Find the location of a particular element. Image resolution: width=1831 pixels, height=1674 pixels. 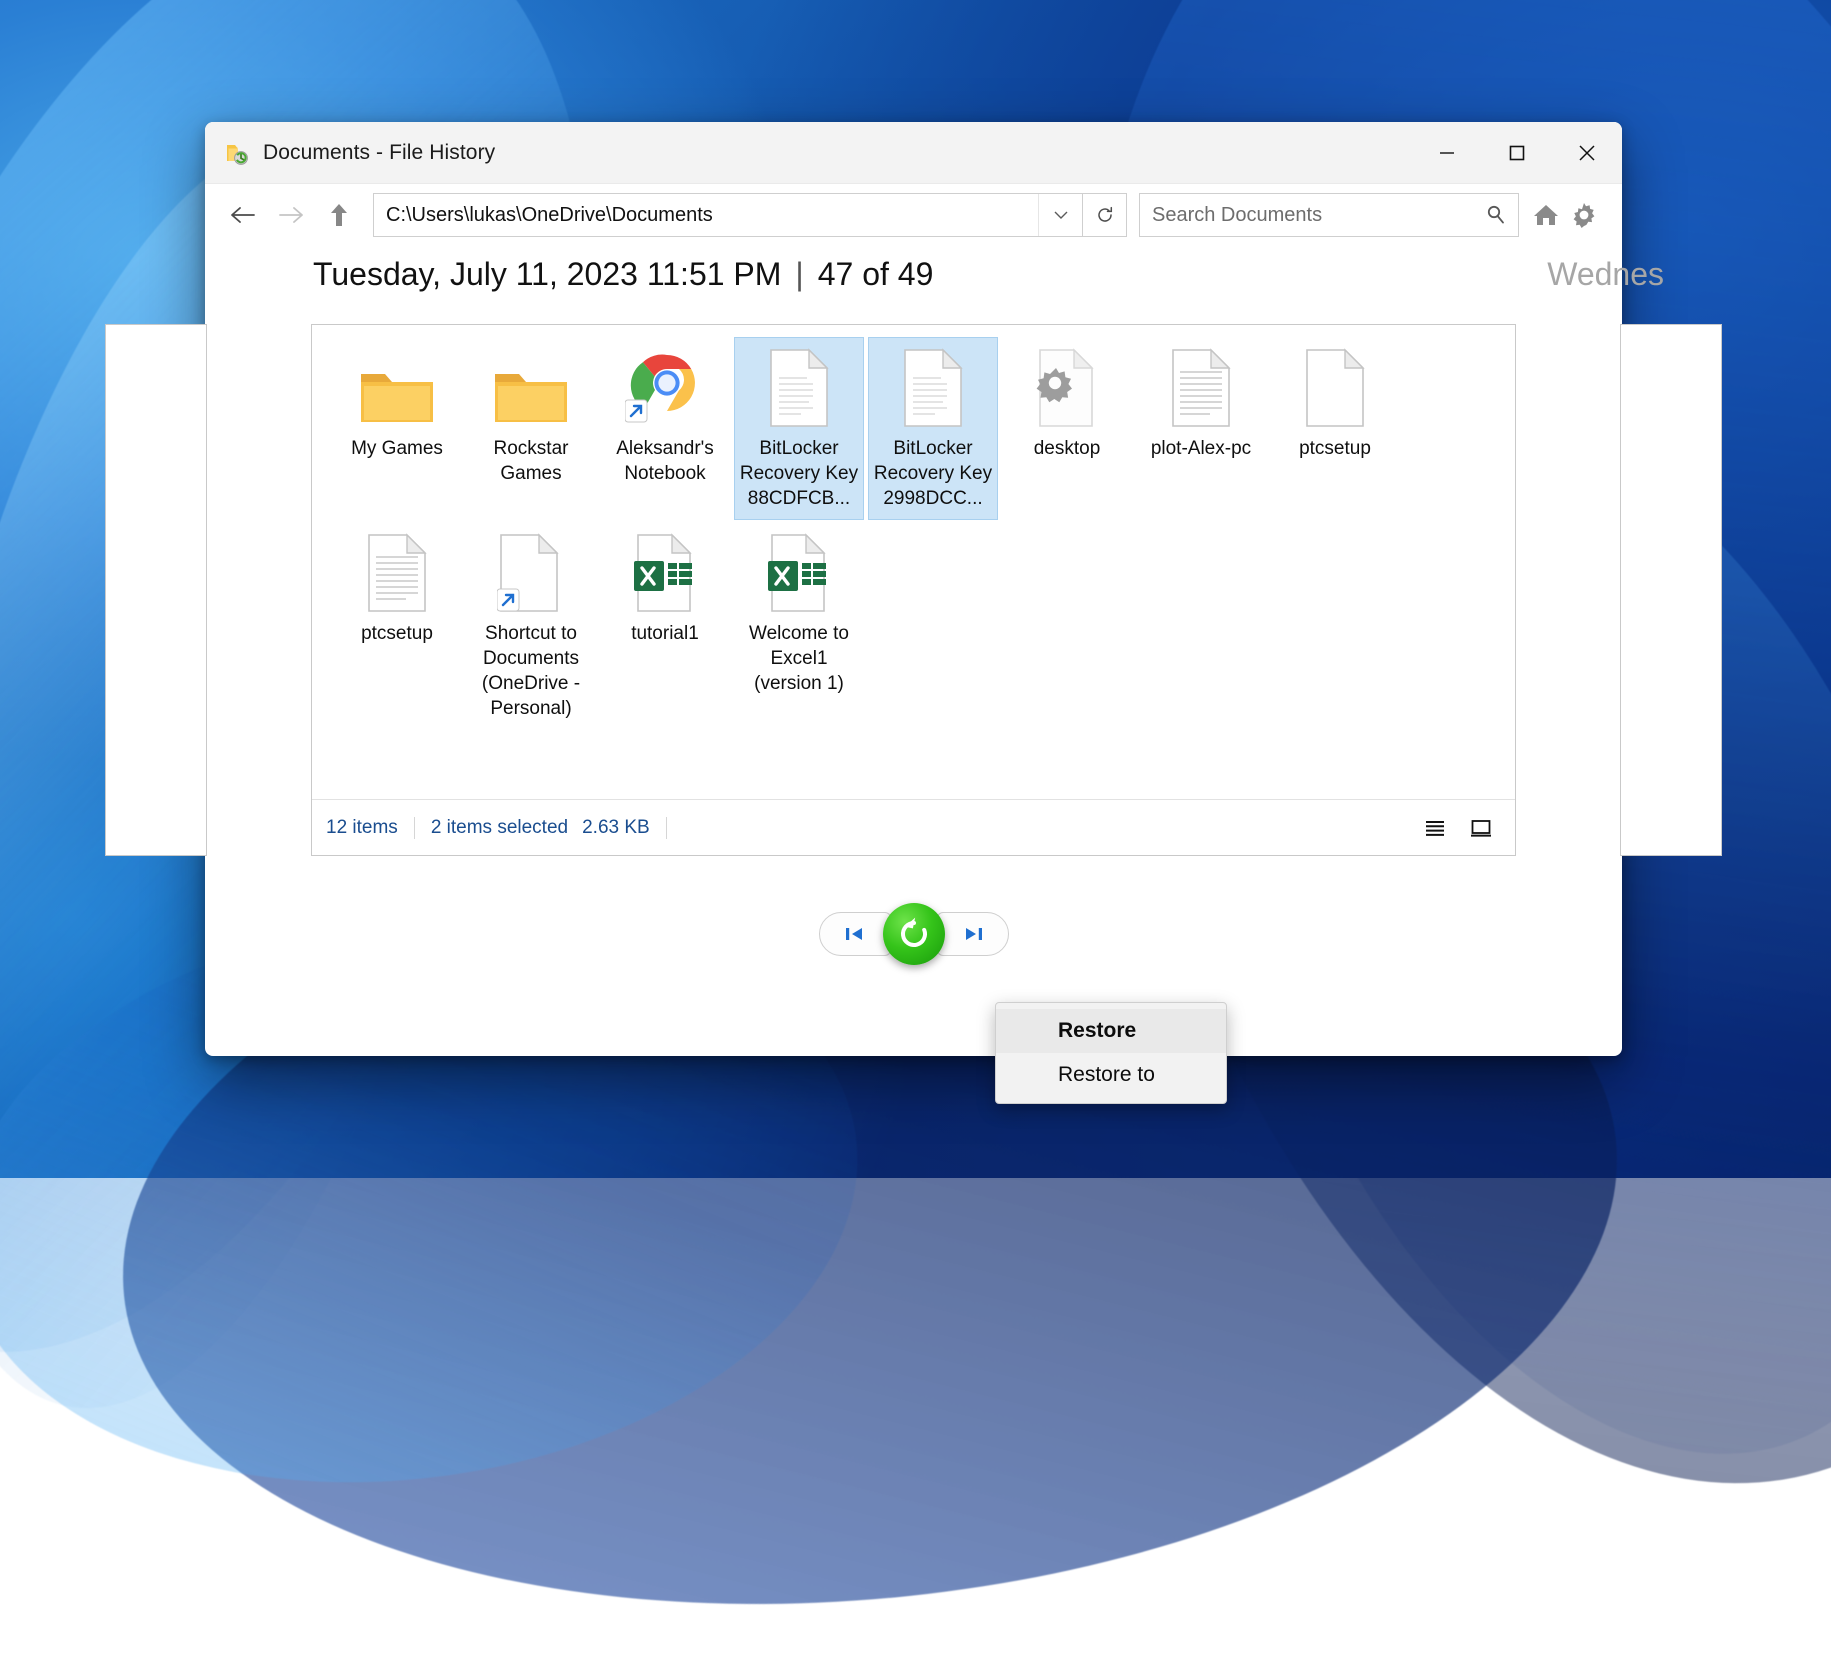

previous-version-button is located at coordinates (854, 934).